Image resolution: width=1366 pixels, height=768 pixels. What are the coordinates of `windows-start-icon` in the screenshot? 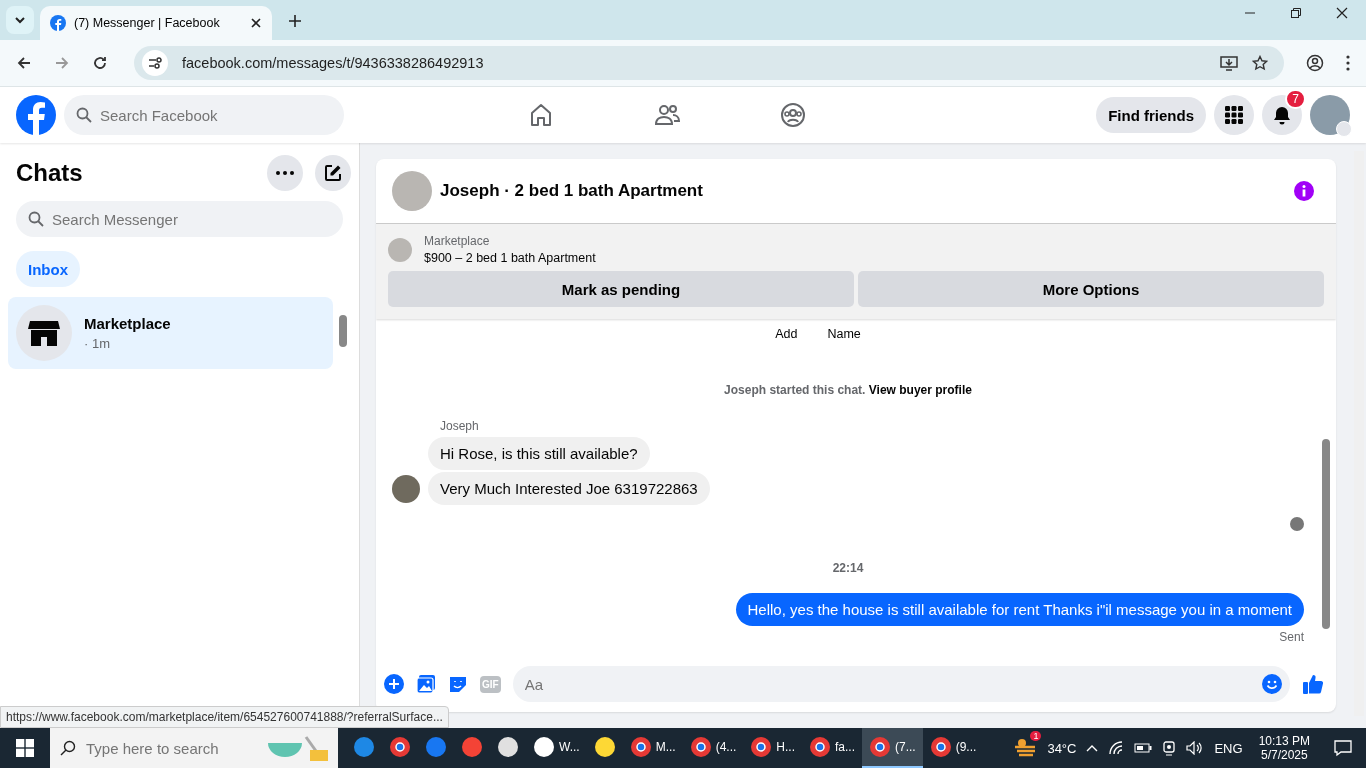 It's located at (25, 748).